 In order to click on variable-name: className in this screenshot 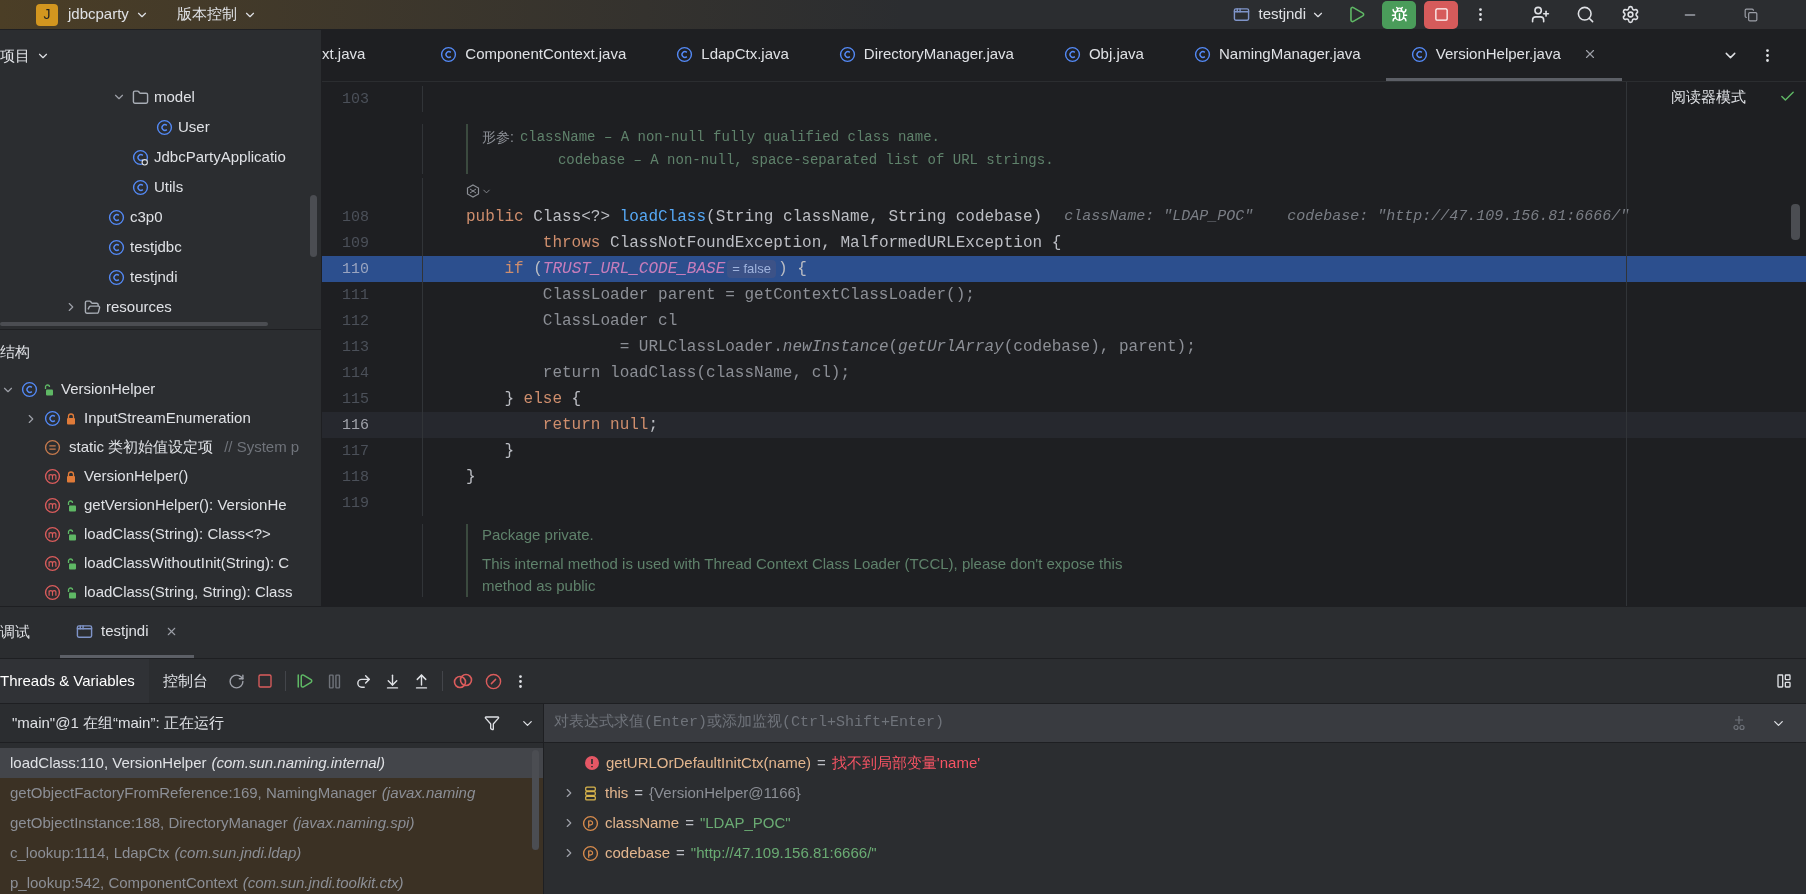, I will do `click(642, 823)`.